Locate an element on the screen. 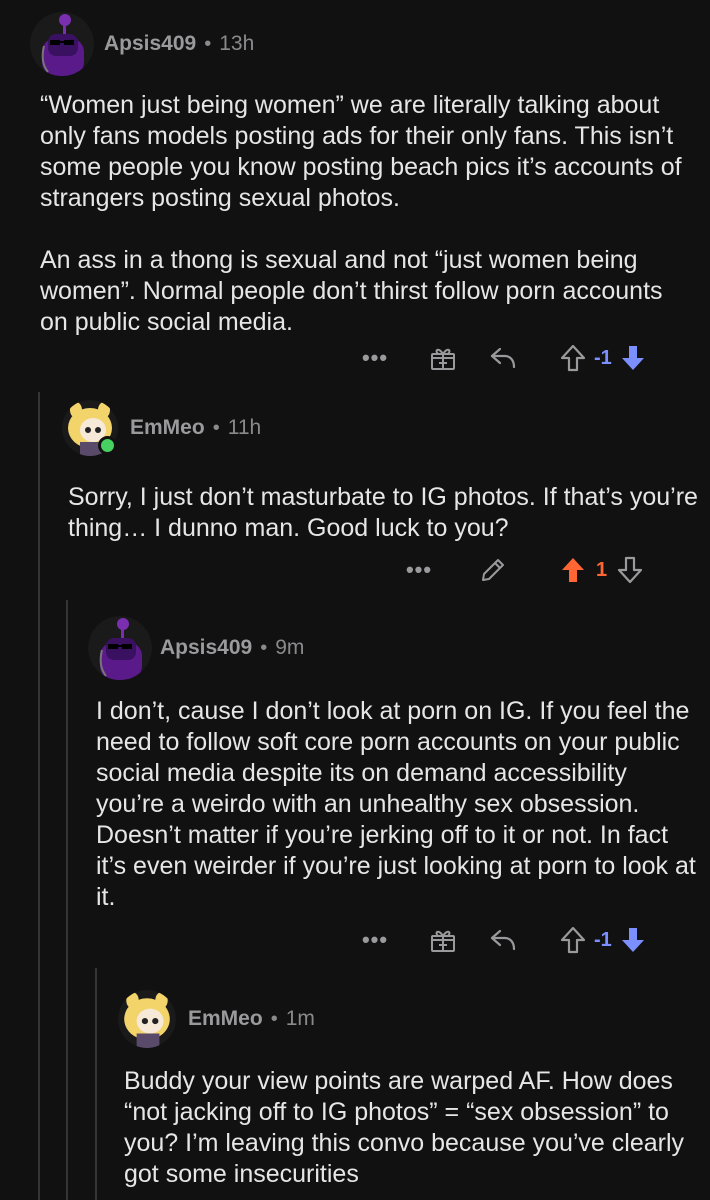 This screenshot has height=1200, width=710. comment-header: Apsis409 • 9m is located at coordinates (196, 648).